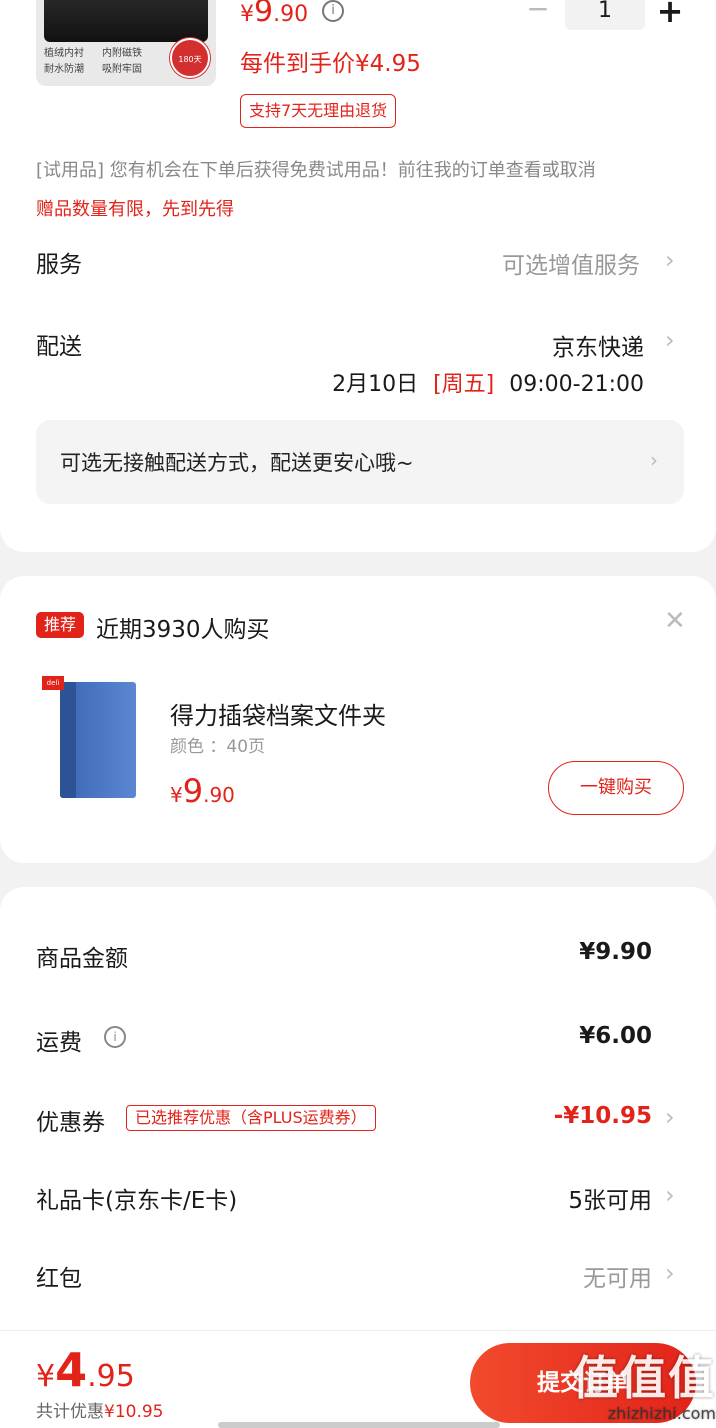 Image resolution: width=716 pixels, height=1428 pixels. I want to click on shipping-value: ¥6.00, so click(615, 1036).